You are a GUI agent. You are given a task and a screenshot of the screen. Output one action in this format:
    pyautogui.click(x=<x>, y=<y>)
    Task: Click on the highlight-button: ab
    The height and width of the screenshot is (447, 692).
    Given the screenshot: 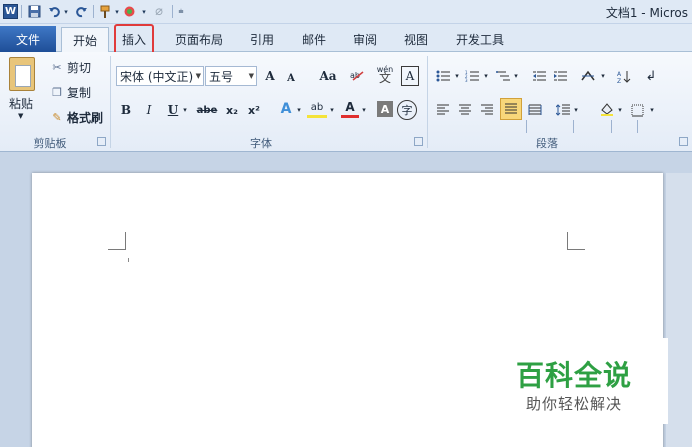 What is the action you would take?
    pyautogui.click(x=317, y=108)
    